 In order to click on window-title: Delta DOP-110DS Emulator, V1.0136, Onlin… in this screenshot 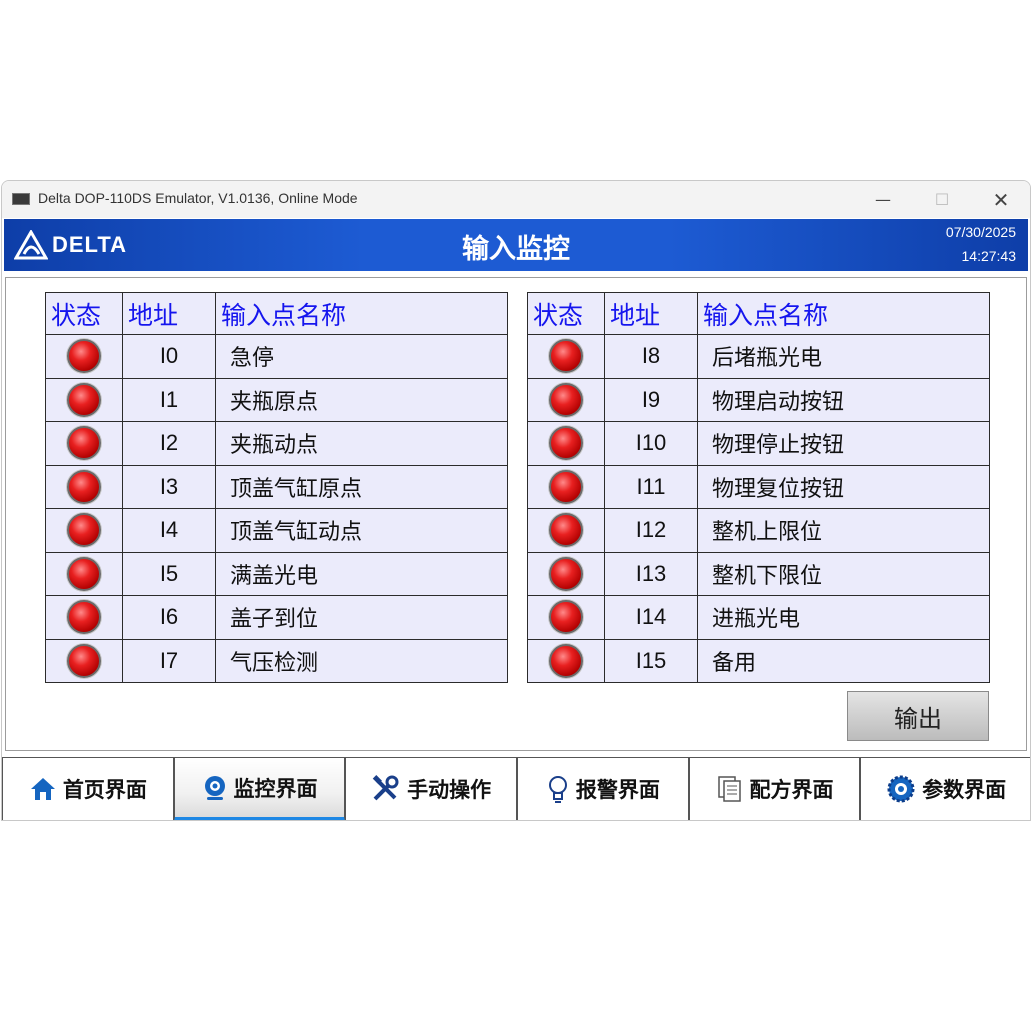, I will do `click(198, 198)`.